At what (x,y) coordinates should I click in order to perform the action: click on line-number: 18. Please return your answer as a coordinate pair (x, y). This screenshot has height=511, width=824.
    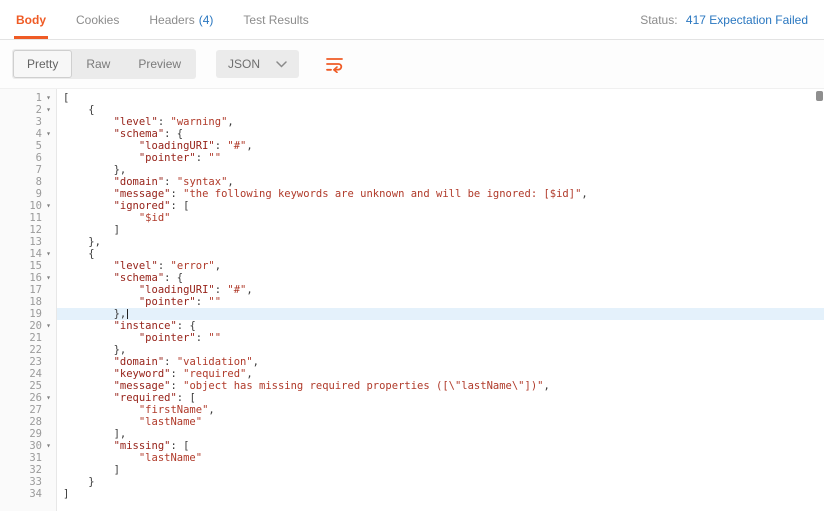
    Looking at the image, I should click on (28, 302).